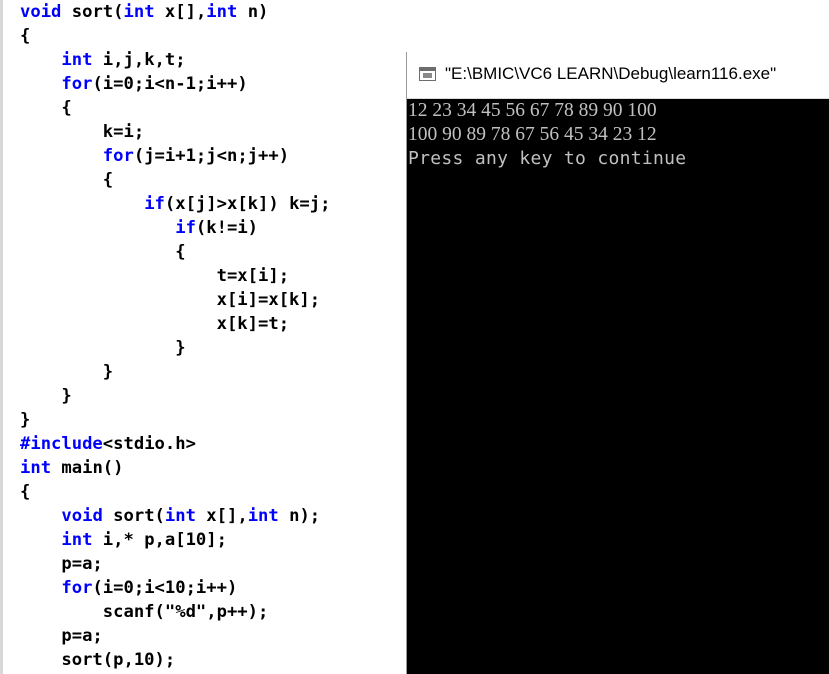 The height and width of the screenshot is (674, 829). What do you see at coordinates (247, 204) in the screenshot?
I see `code-text: (x[j]>x[k]) k=j;` at bounding box center [247, 204].